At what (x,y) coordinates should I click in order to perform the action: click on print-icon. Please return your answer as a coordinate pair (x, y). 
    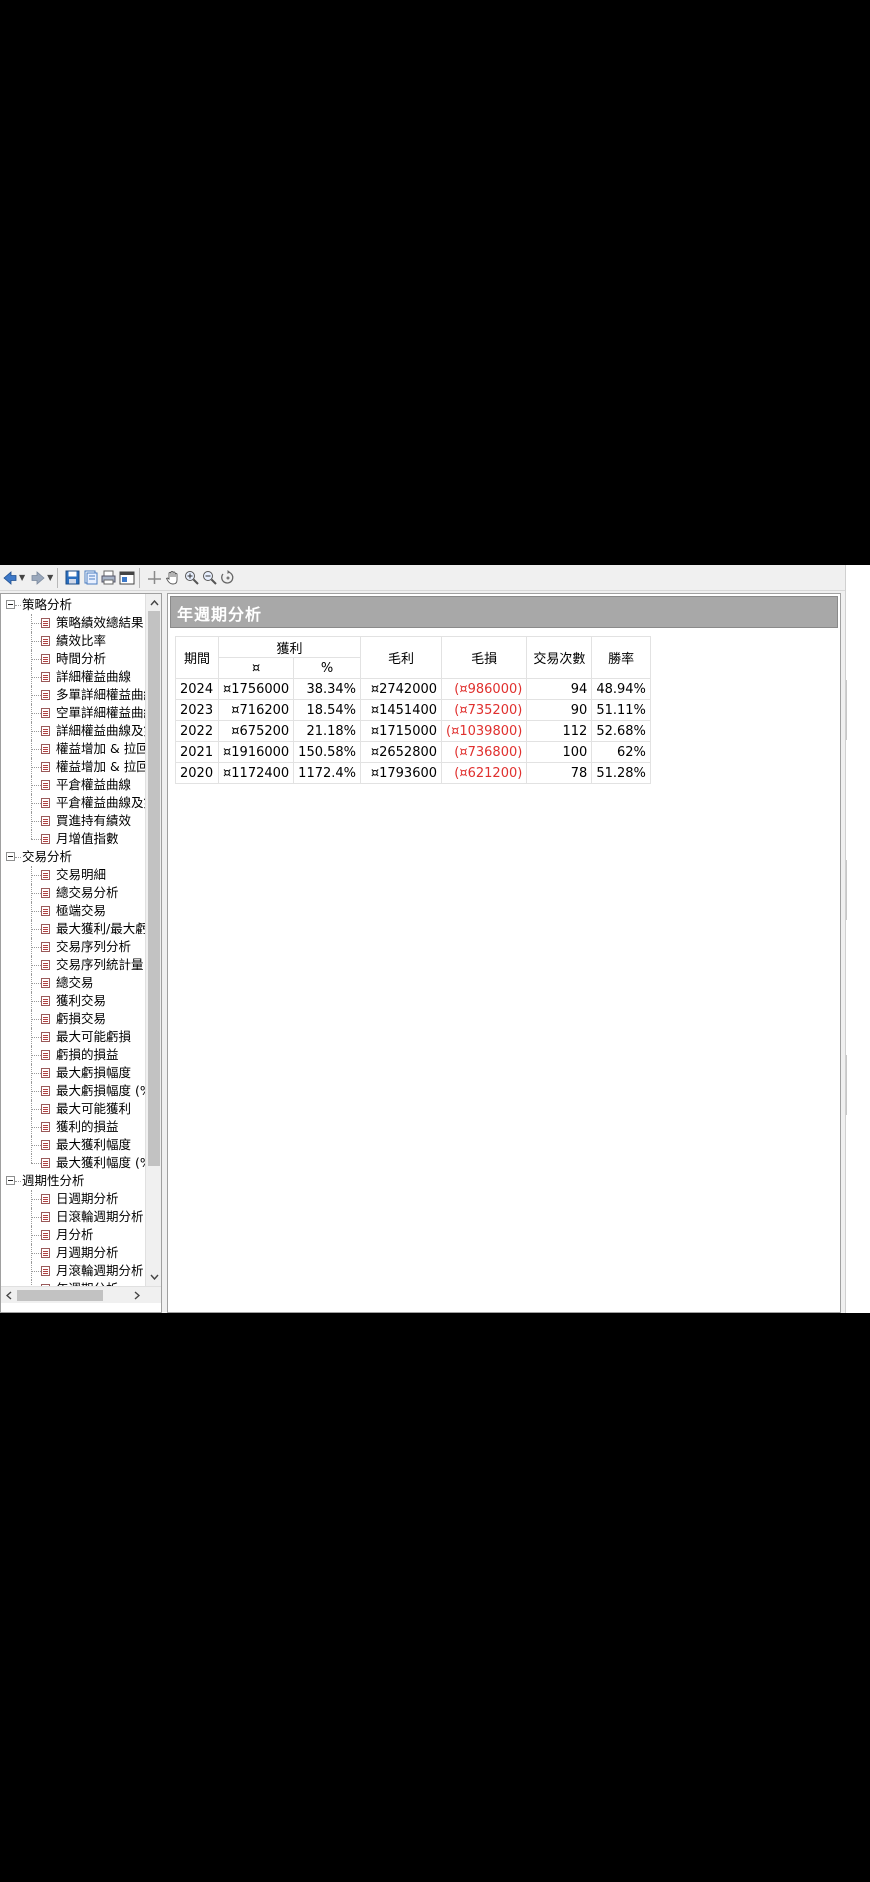
    Looking at the image, I should click on (108, 577).